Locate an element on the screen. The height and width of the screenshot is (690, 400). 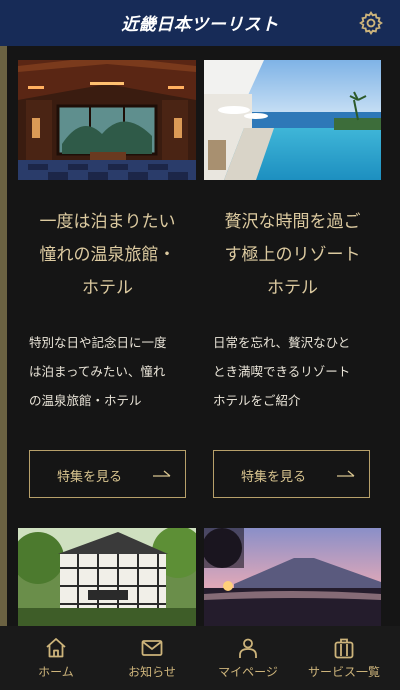
card-title-ryokan: 一度は泊まりたい 憧れの温泉旅館・ ホテル is located at coordinates (107, 255).